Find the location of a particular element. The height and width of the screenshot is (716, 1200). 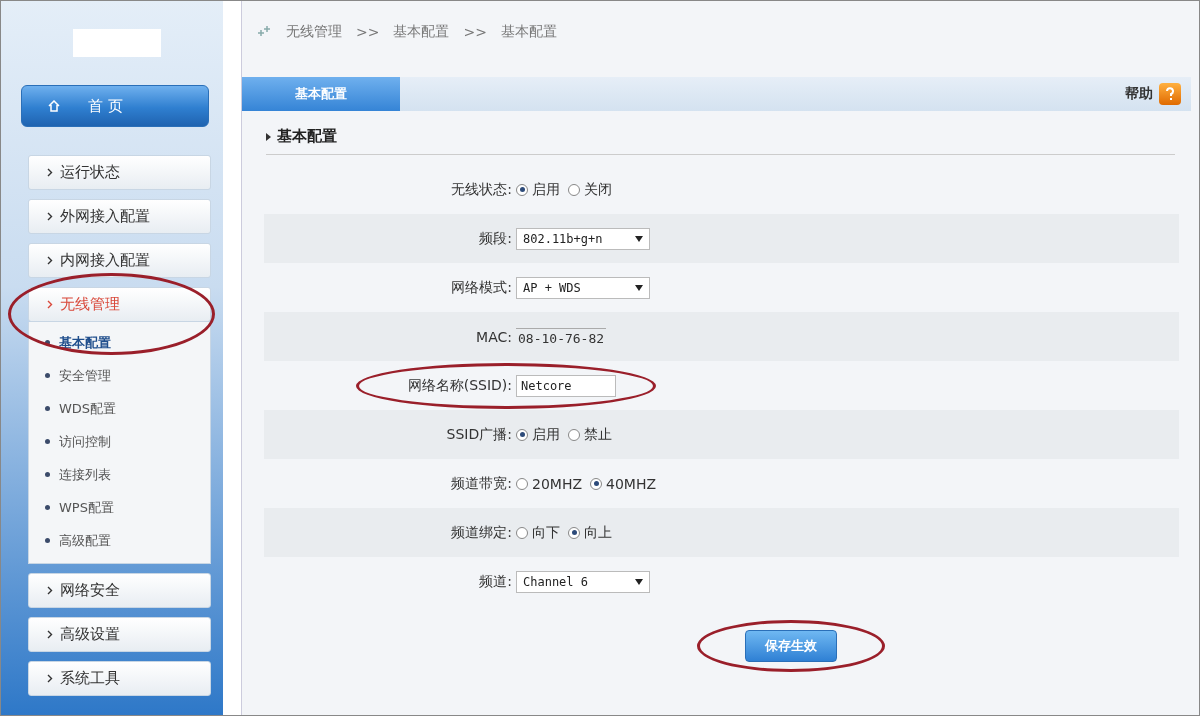

sidebar-menu-item: 无线管理 is located at coordinates (119, 304).